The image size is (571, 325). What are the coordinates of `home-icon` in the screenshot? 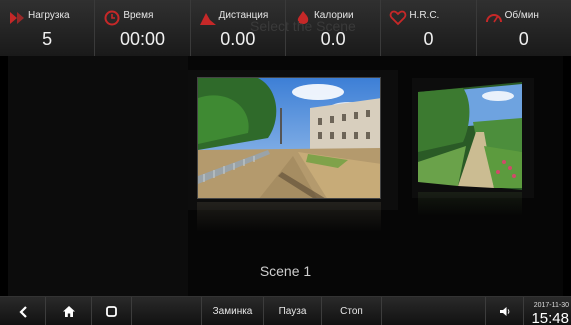 It's located at (68, 311).